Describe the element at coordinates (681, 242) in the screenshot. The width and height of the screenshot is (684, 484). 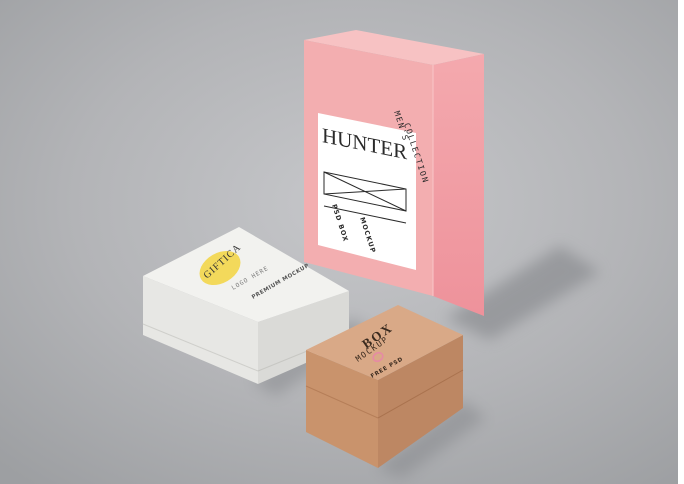
I see `right-frame` at that location.